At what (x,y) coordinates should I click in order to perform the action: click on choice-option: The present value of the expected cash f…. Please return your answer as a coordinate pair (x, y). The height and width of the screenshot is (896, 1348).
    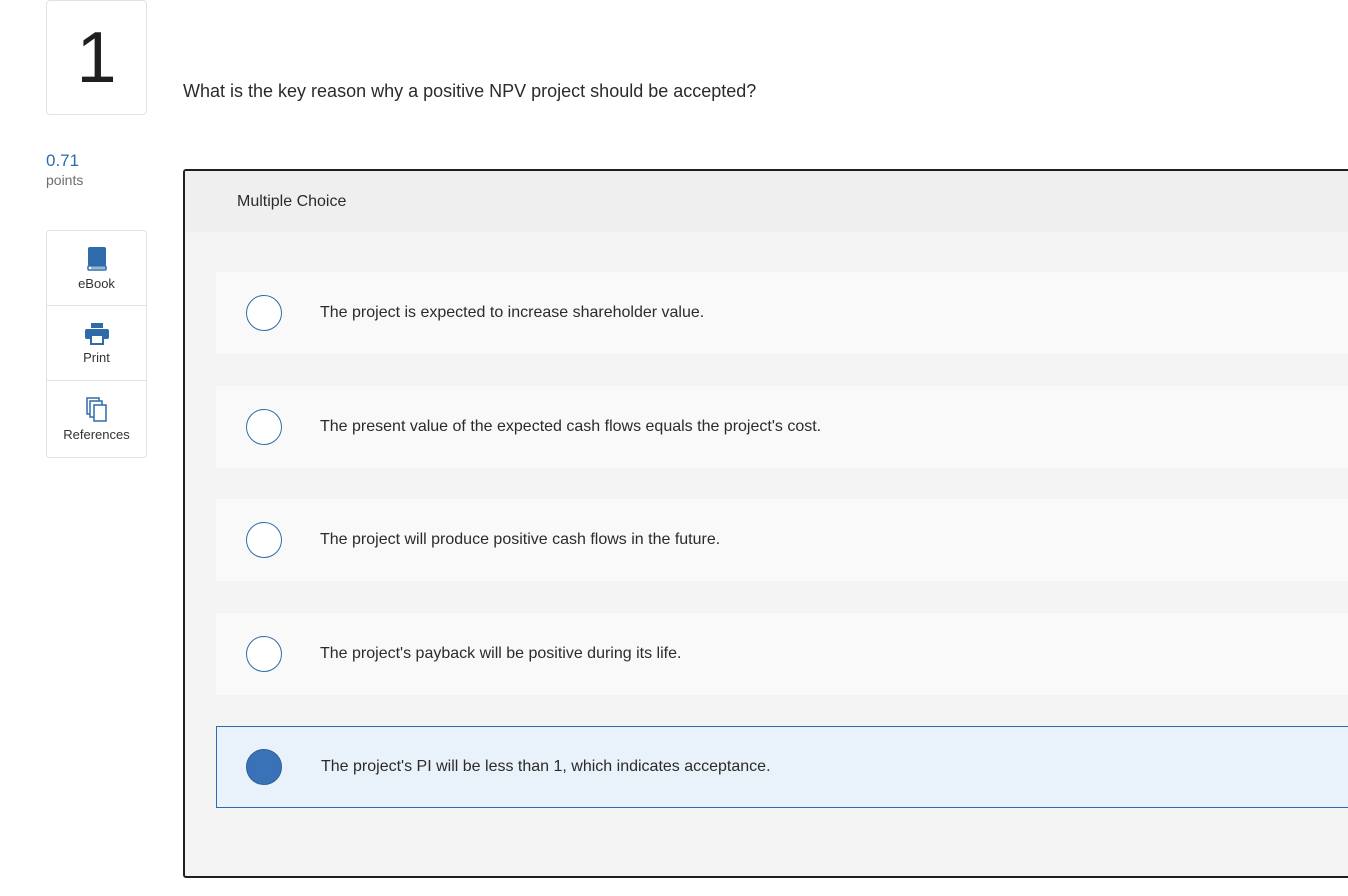
    Looking at the image, I should click on (782, 427).